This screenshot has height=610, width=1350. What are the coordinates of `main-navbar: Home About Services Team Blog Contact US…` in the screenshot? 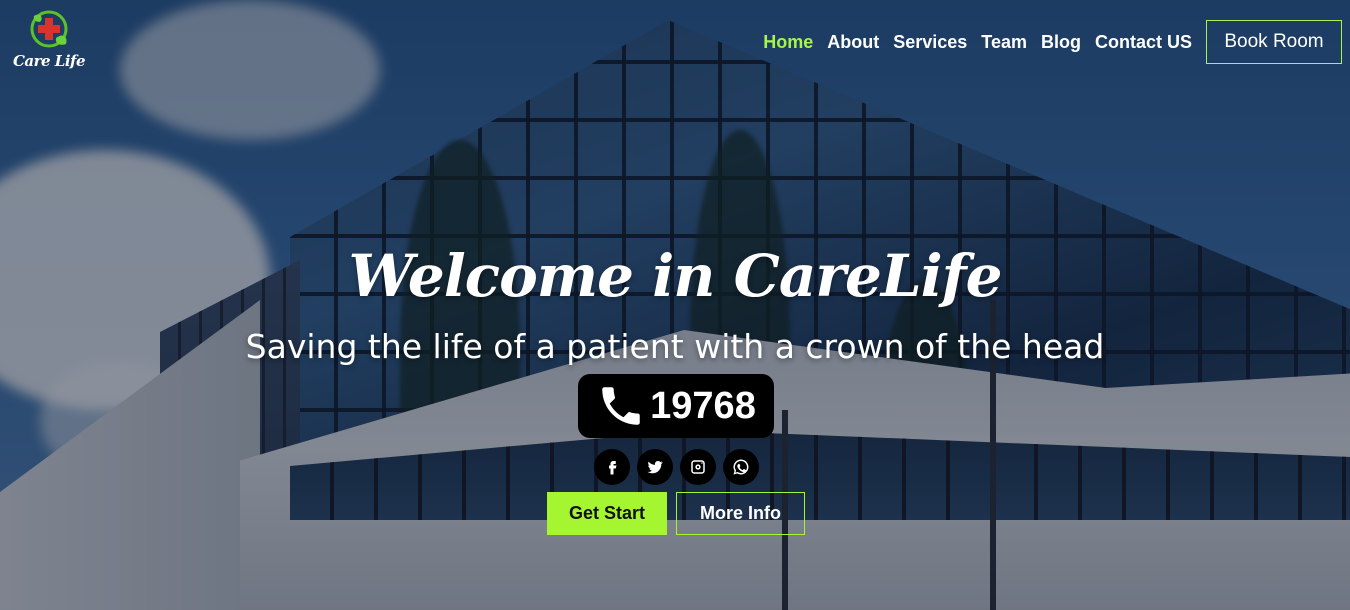 It's located at (1052, 42).